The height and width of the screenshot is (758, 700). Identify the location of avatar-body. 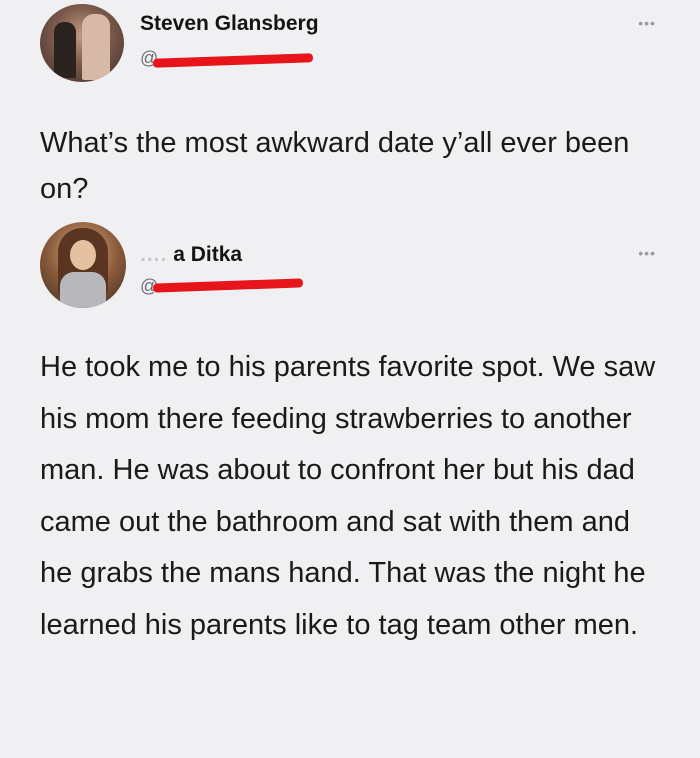
(83, 290).